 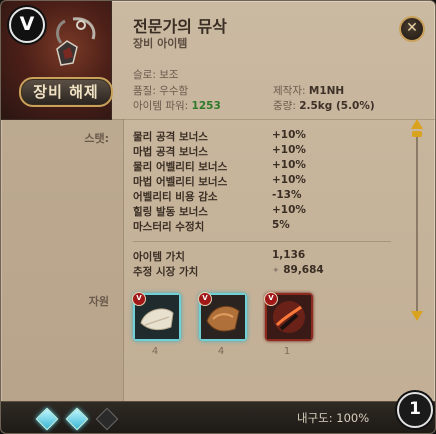 I want to click on coin-icon: ✦, so click(x=276, y=271).